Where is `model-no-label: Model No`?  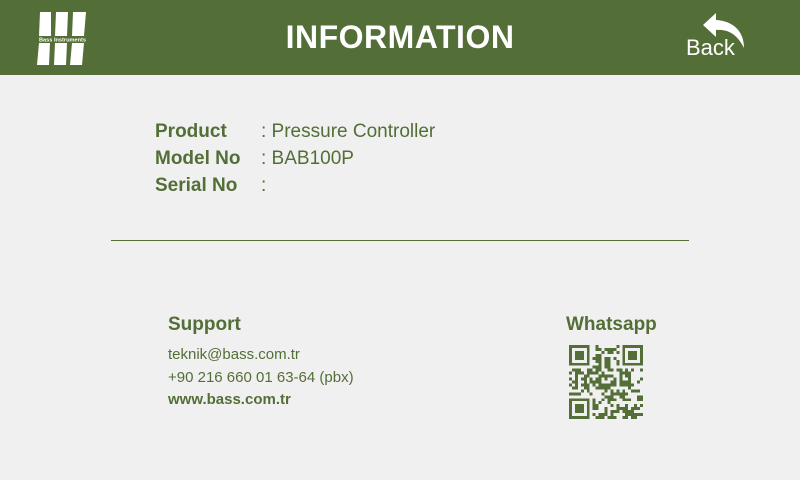
model-no-label: Model No is located at coordinates (198, 158).